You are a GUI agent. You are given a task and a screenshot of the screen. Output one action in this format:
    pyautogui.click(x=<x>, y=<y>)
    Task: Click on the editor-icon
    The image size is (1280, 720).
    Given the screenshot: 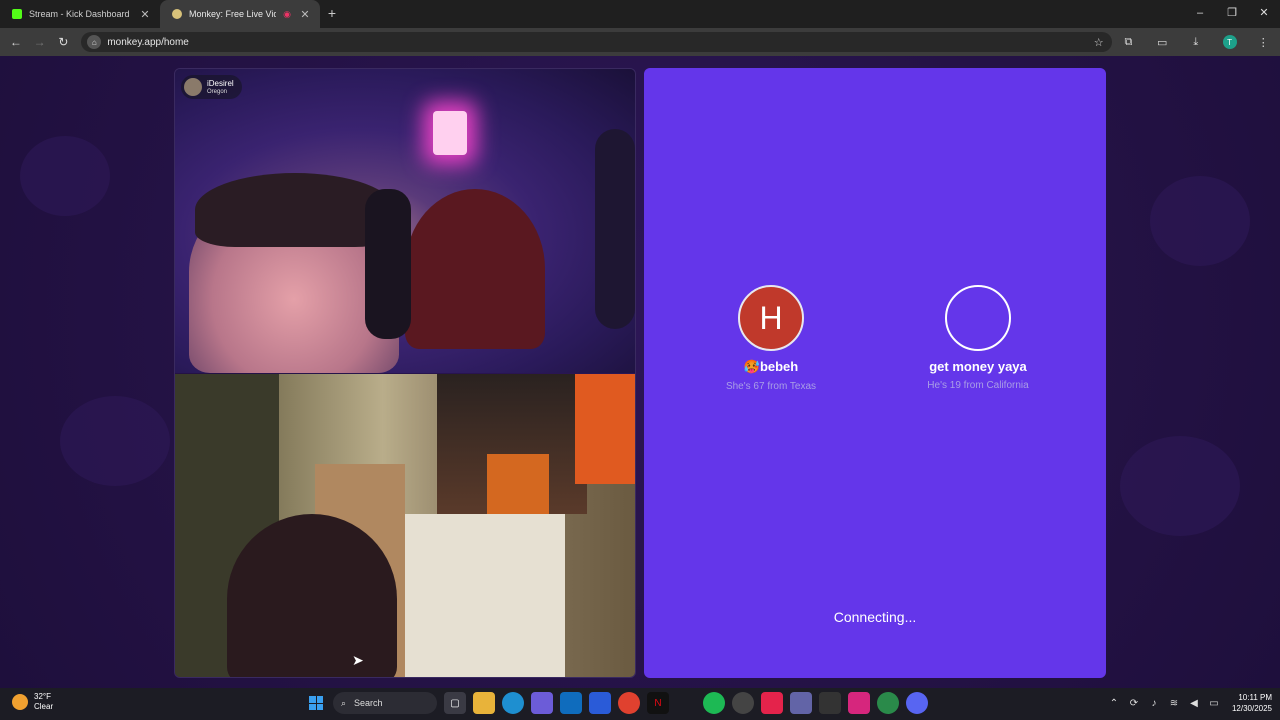 What is the action you would take?
    pyautogui.click(x=600, y=703)
    